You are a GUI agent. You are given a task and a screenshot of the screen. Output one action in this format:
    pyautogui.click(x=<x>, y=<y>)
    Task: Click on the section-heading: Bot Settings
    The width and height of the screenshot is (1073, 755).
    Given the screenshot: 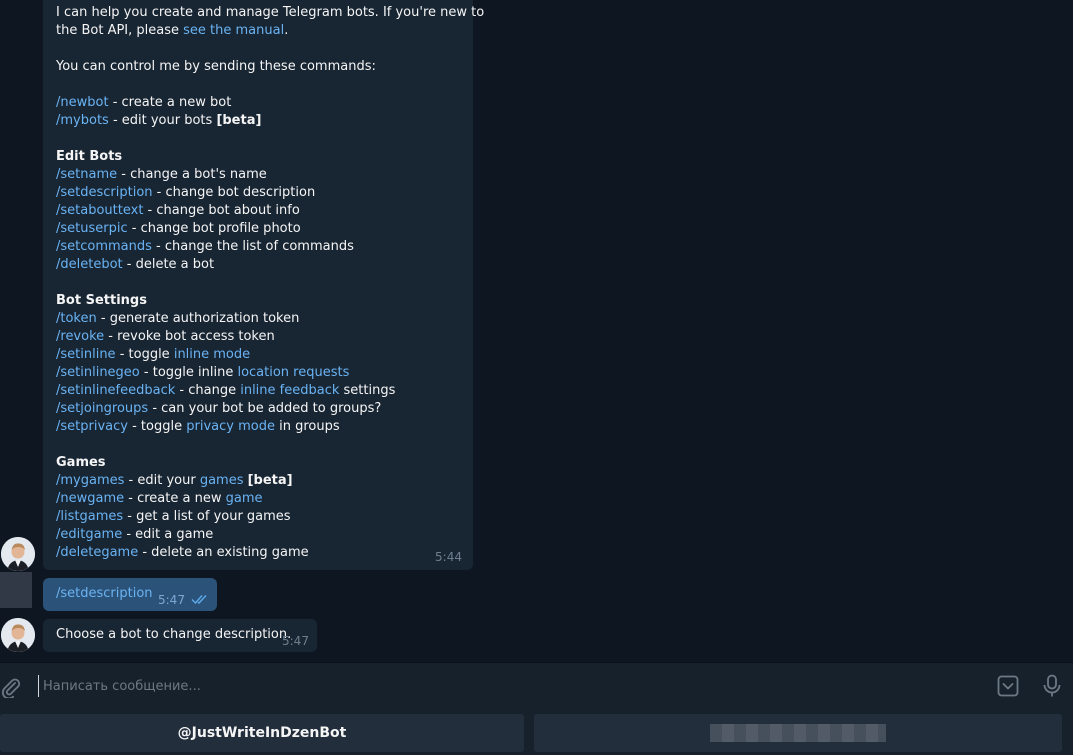 What is the action you would take?
    pyautogui.click(x=101, y=300)
    